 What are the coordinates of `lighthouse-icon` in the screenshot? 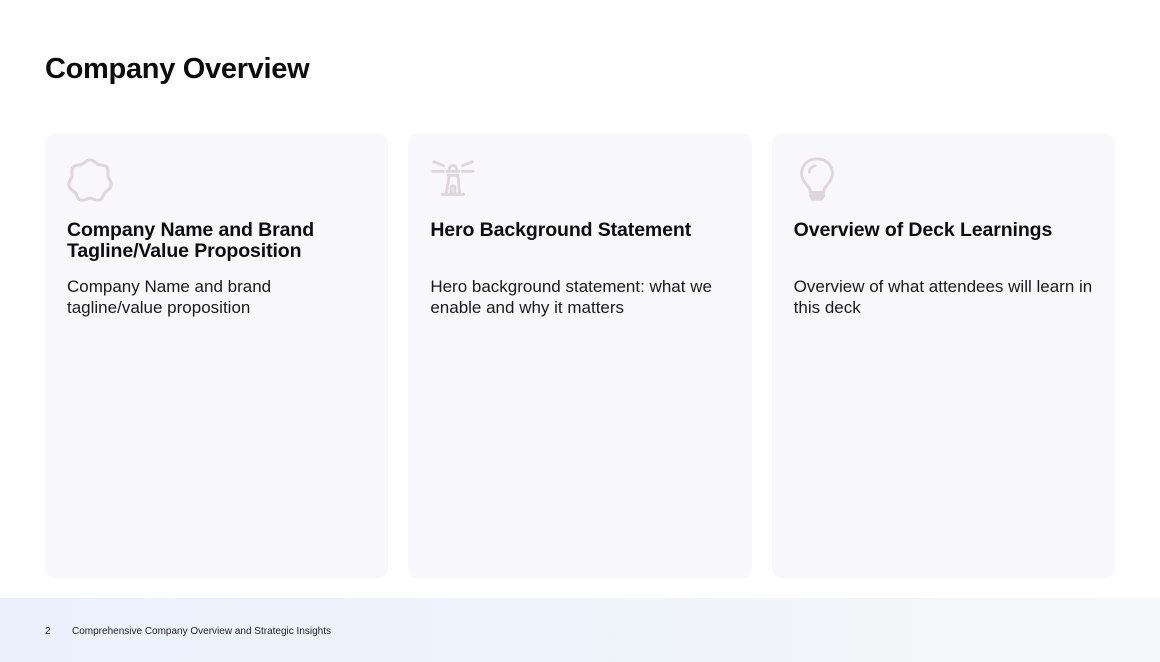 It's located at (453, 179).